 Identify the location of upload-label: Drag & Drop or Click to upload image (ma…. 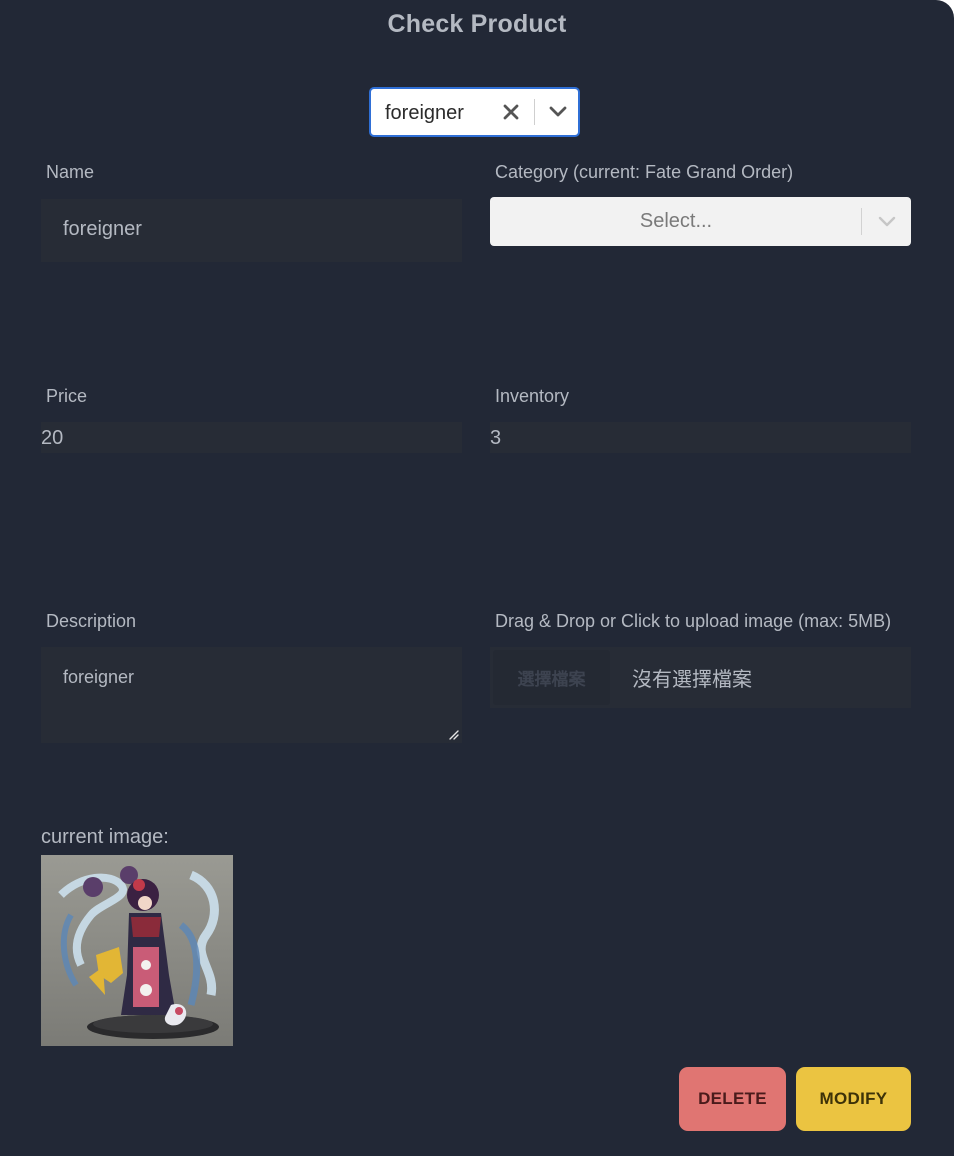
(693, 621).